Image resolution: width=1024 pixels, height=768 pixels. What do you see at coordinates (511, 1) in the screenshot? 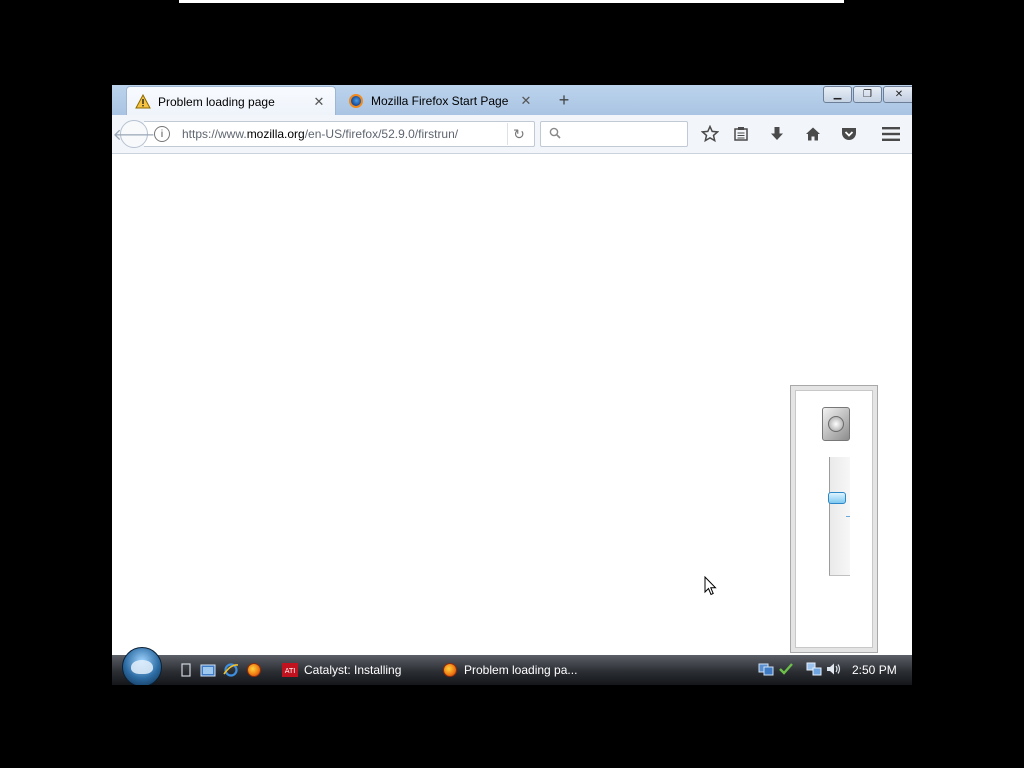
I see `top-edge-strip` at bounding box center [511, 1].